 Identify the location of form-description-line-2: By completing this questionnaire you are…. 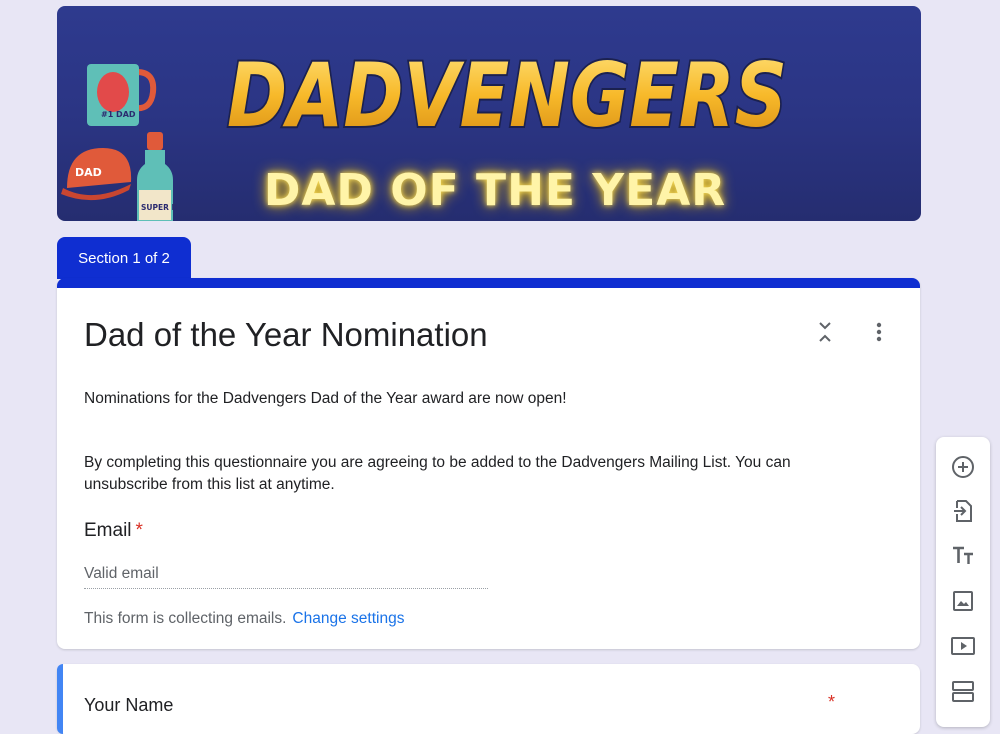
(464, 474).